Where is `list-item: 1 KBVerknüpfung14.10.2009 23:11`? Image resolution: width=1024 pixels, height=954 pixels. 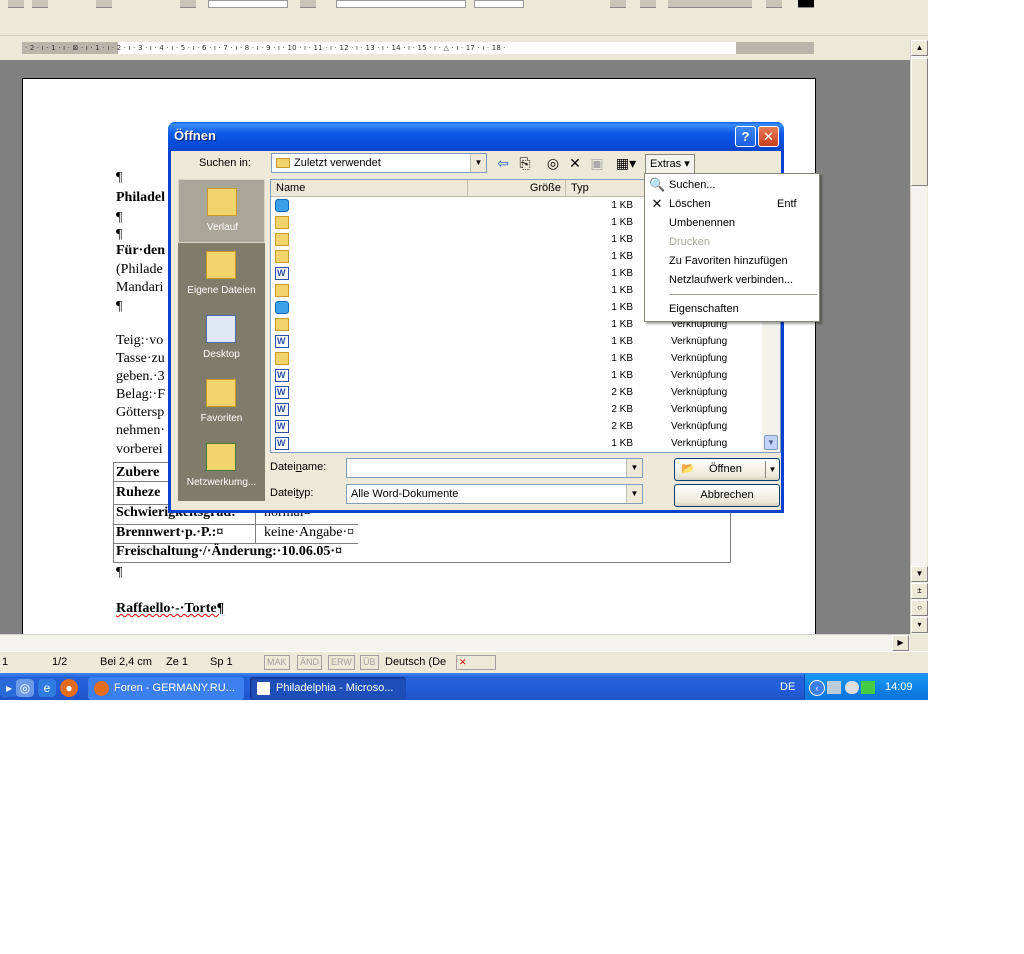 list-item: 1 KBVerknüpfung14.10.2009 23:11 is located at coordinates (525, 358).